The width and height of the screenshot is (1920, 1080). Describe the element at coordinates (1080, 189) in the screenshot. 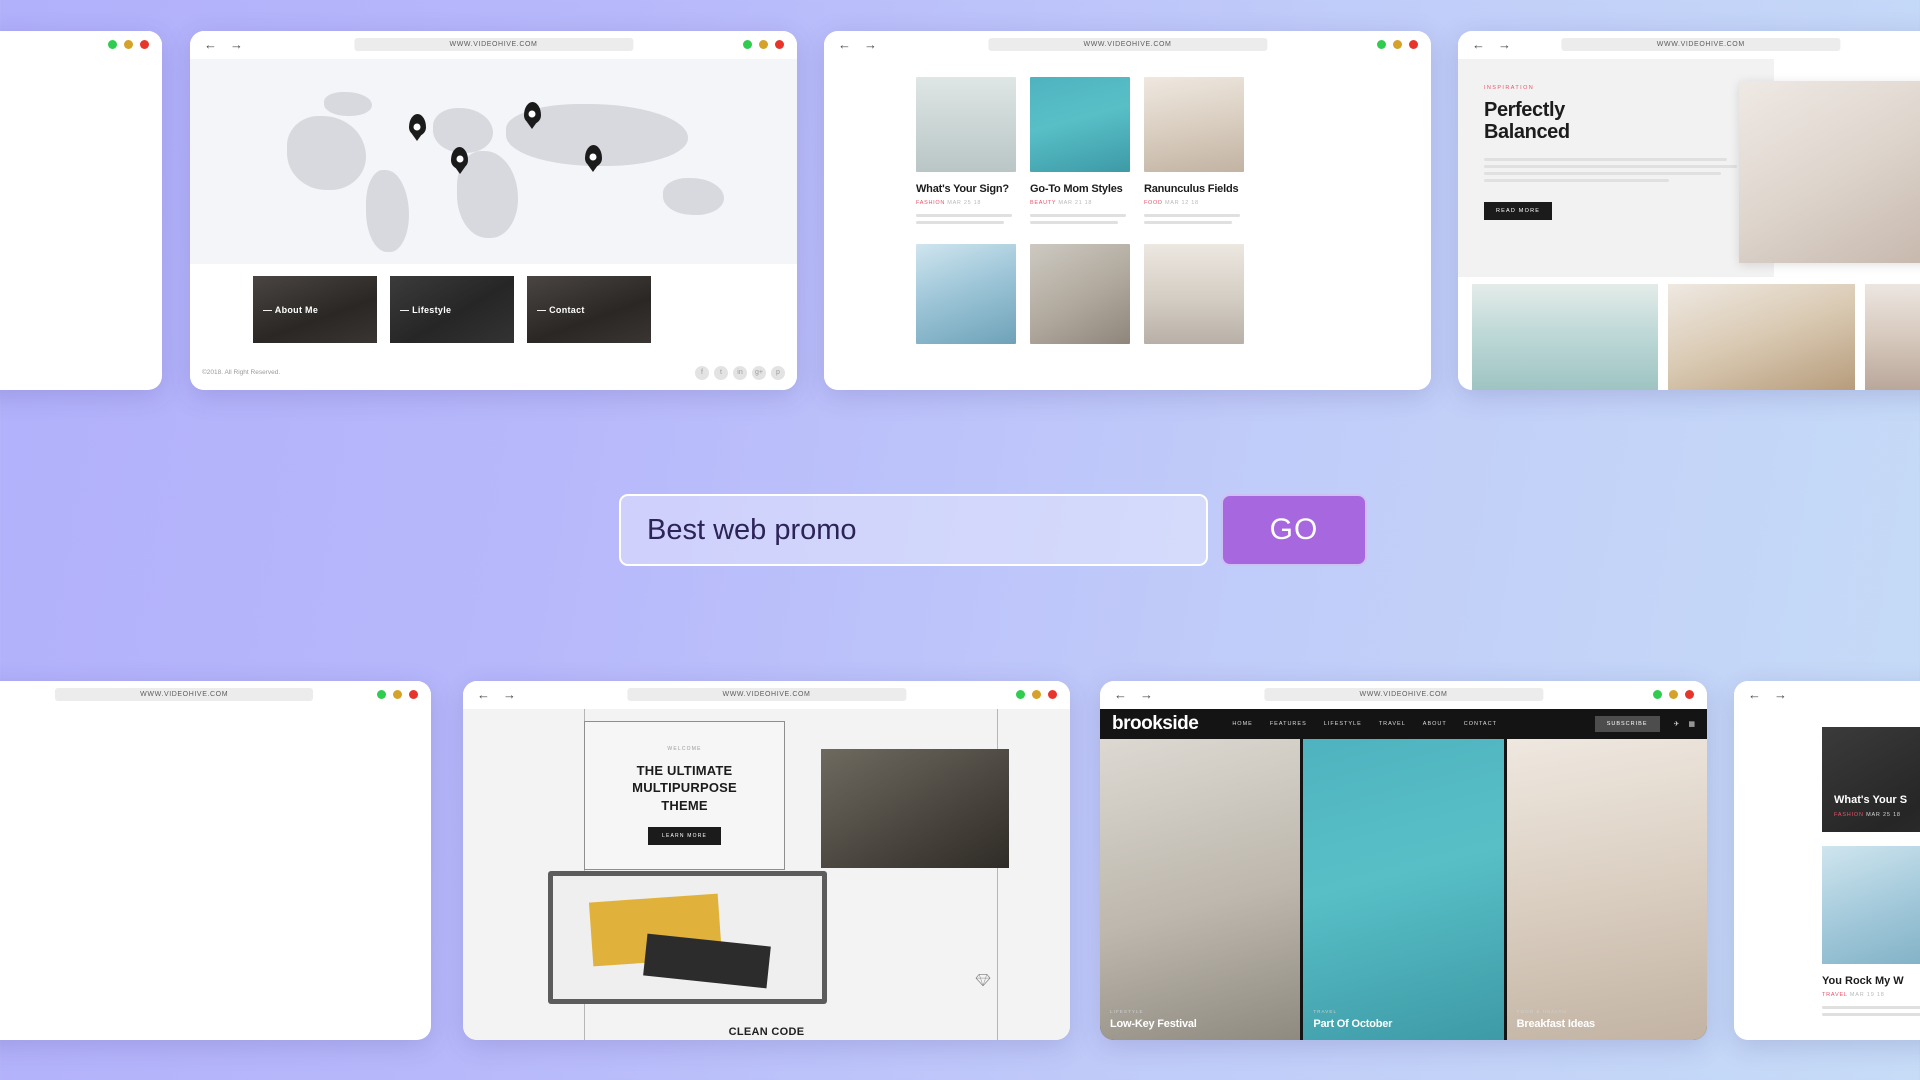

I see `post-title: Go-To Mom Styles` at that location.